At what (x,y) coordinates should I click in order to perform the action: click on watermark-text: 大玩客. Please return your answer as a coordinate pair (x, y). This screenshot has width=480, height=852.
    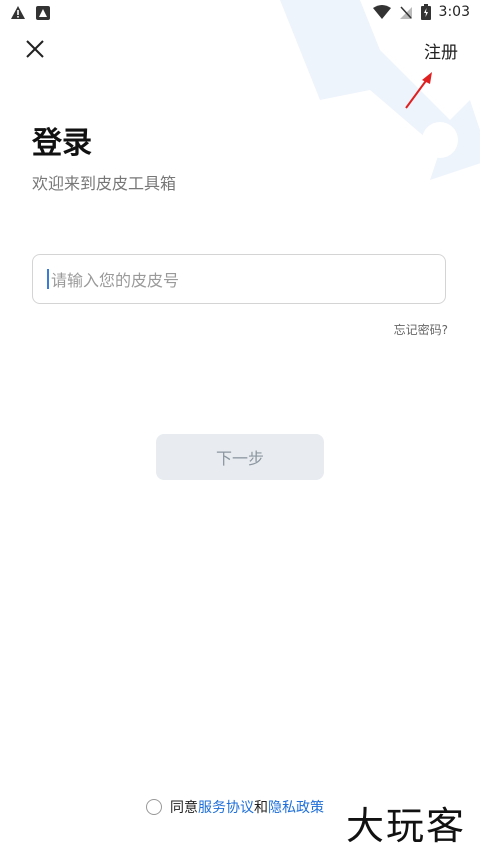
    Looking at the image, I should click on (405, 826).